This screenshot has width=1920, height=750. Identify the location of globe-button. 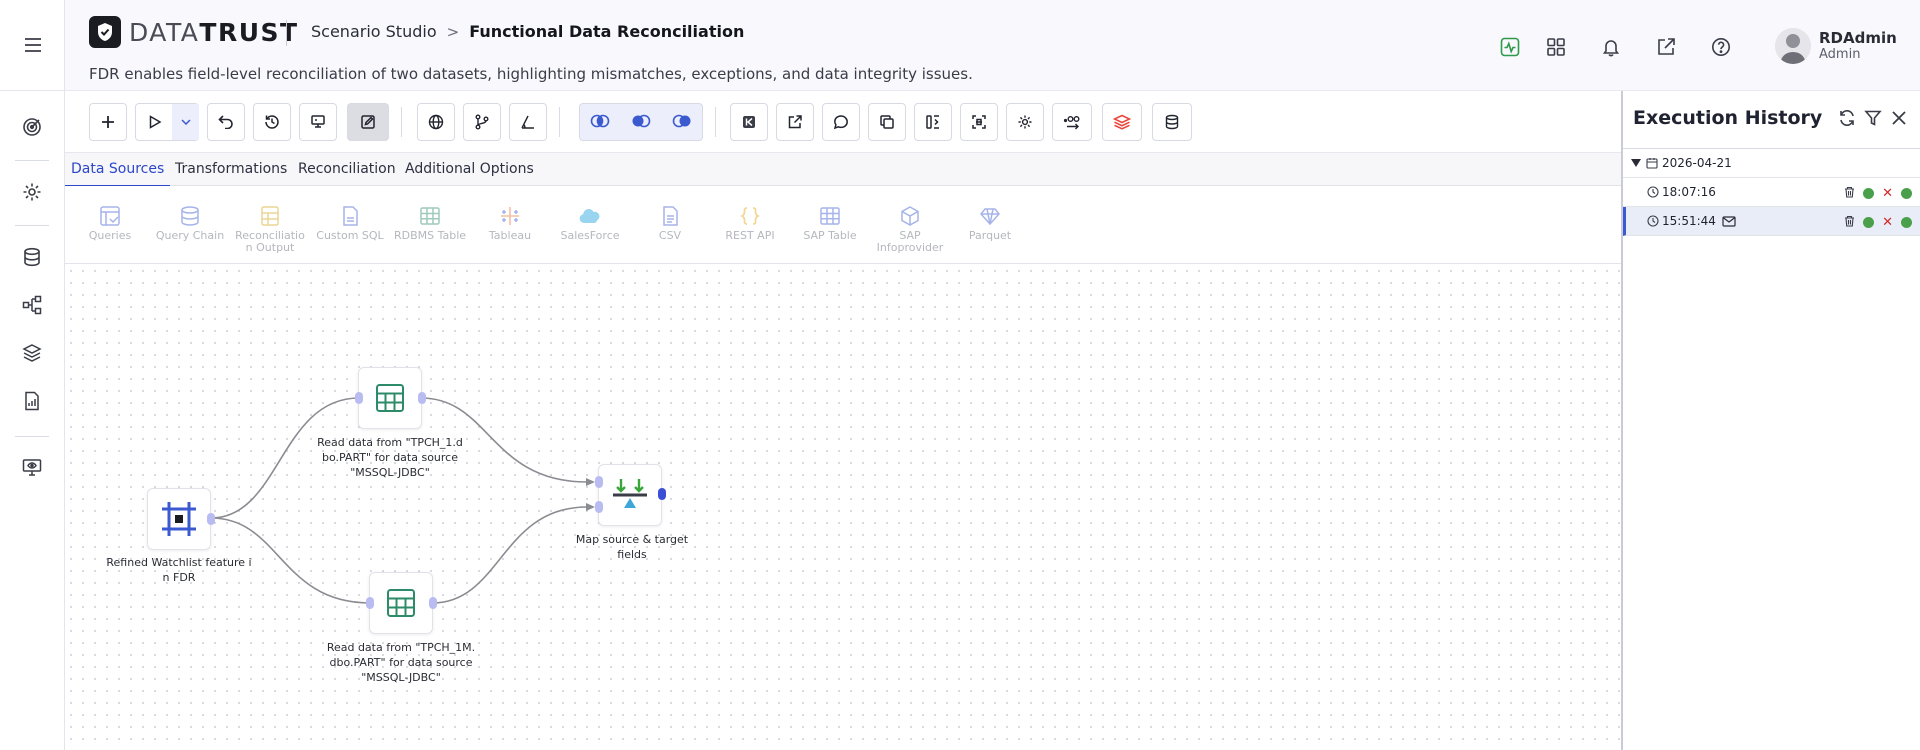
(436, 122).